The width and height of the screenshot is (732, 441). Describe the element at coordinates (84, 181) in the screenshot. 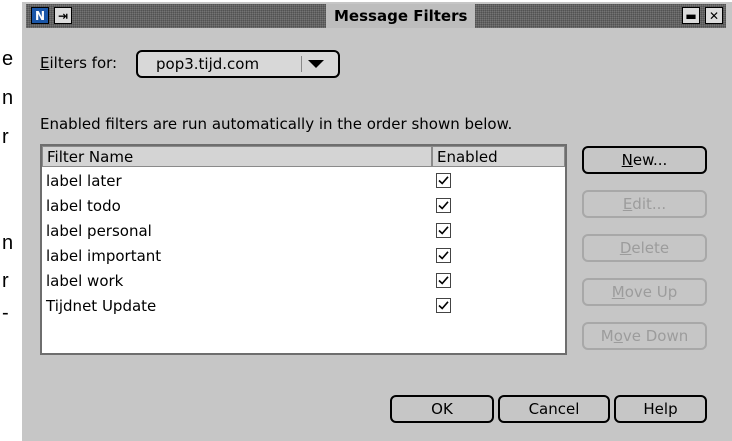

I see `filter-row-name: label later` at that location.